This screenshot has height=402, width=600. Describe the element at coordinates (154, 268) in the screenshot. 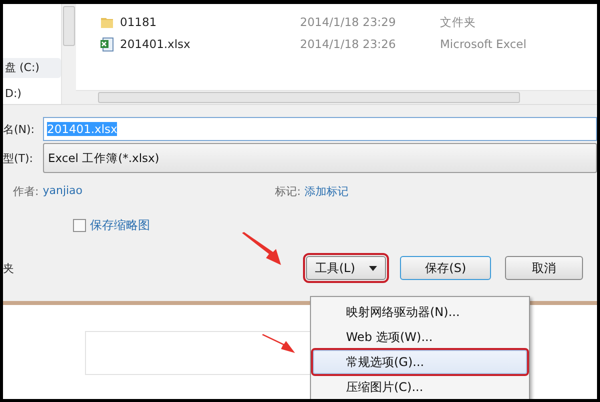

I see `hide-folders-label: 夹` at that location.